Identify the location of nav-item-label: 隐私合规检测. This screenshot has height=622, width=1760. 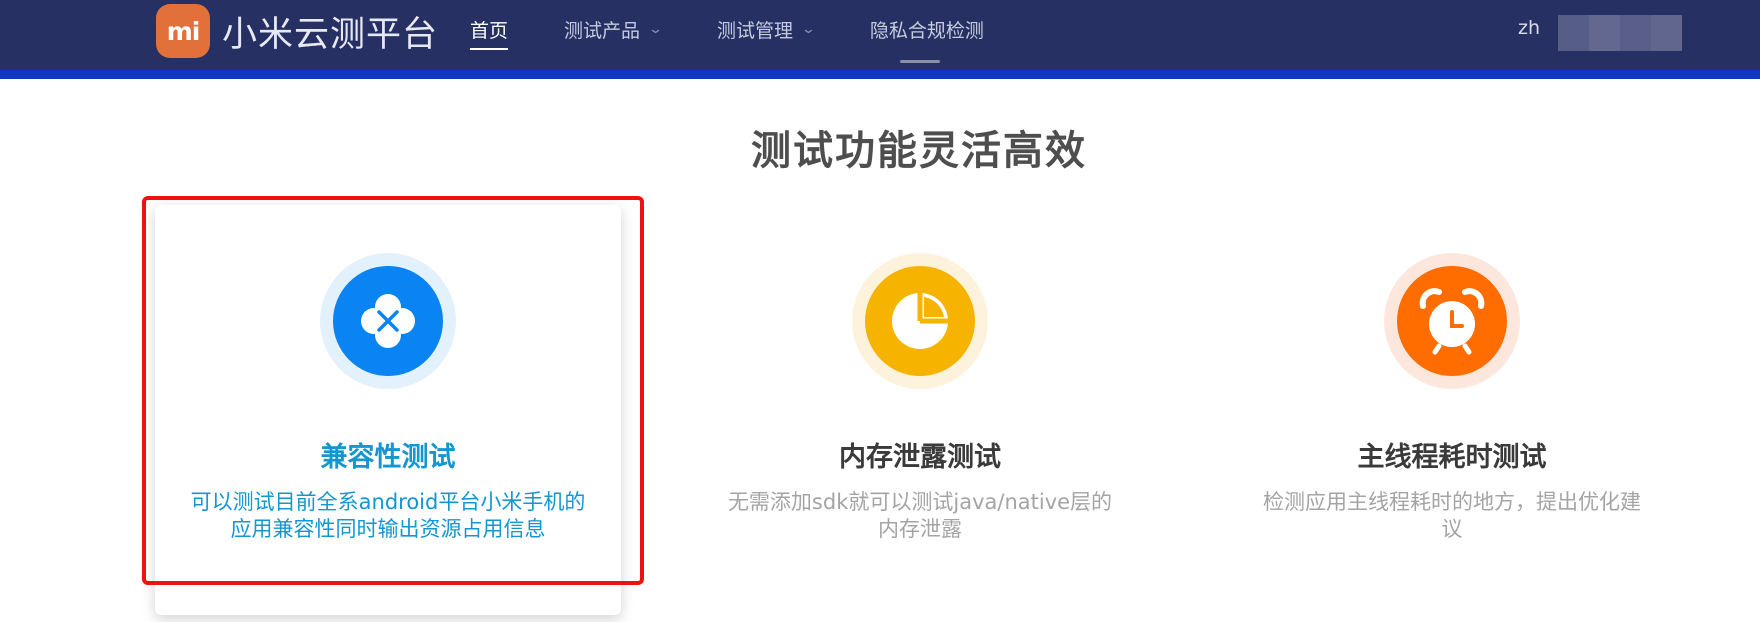
(926, 30).